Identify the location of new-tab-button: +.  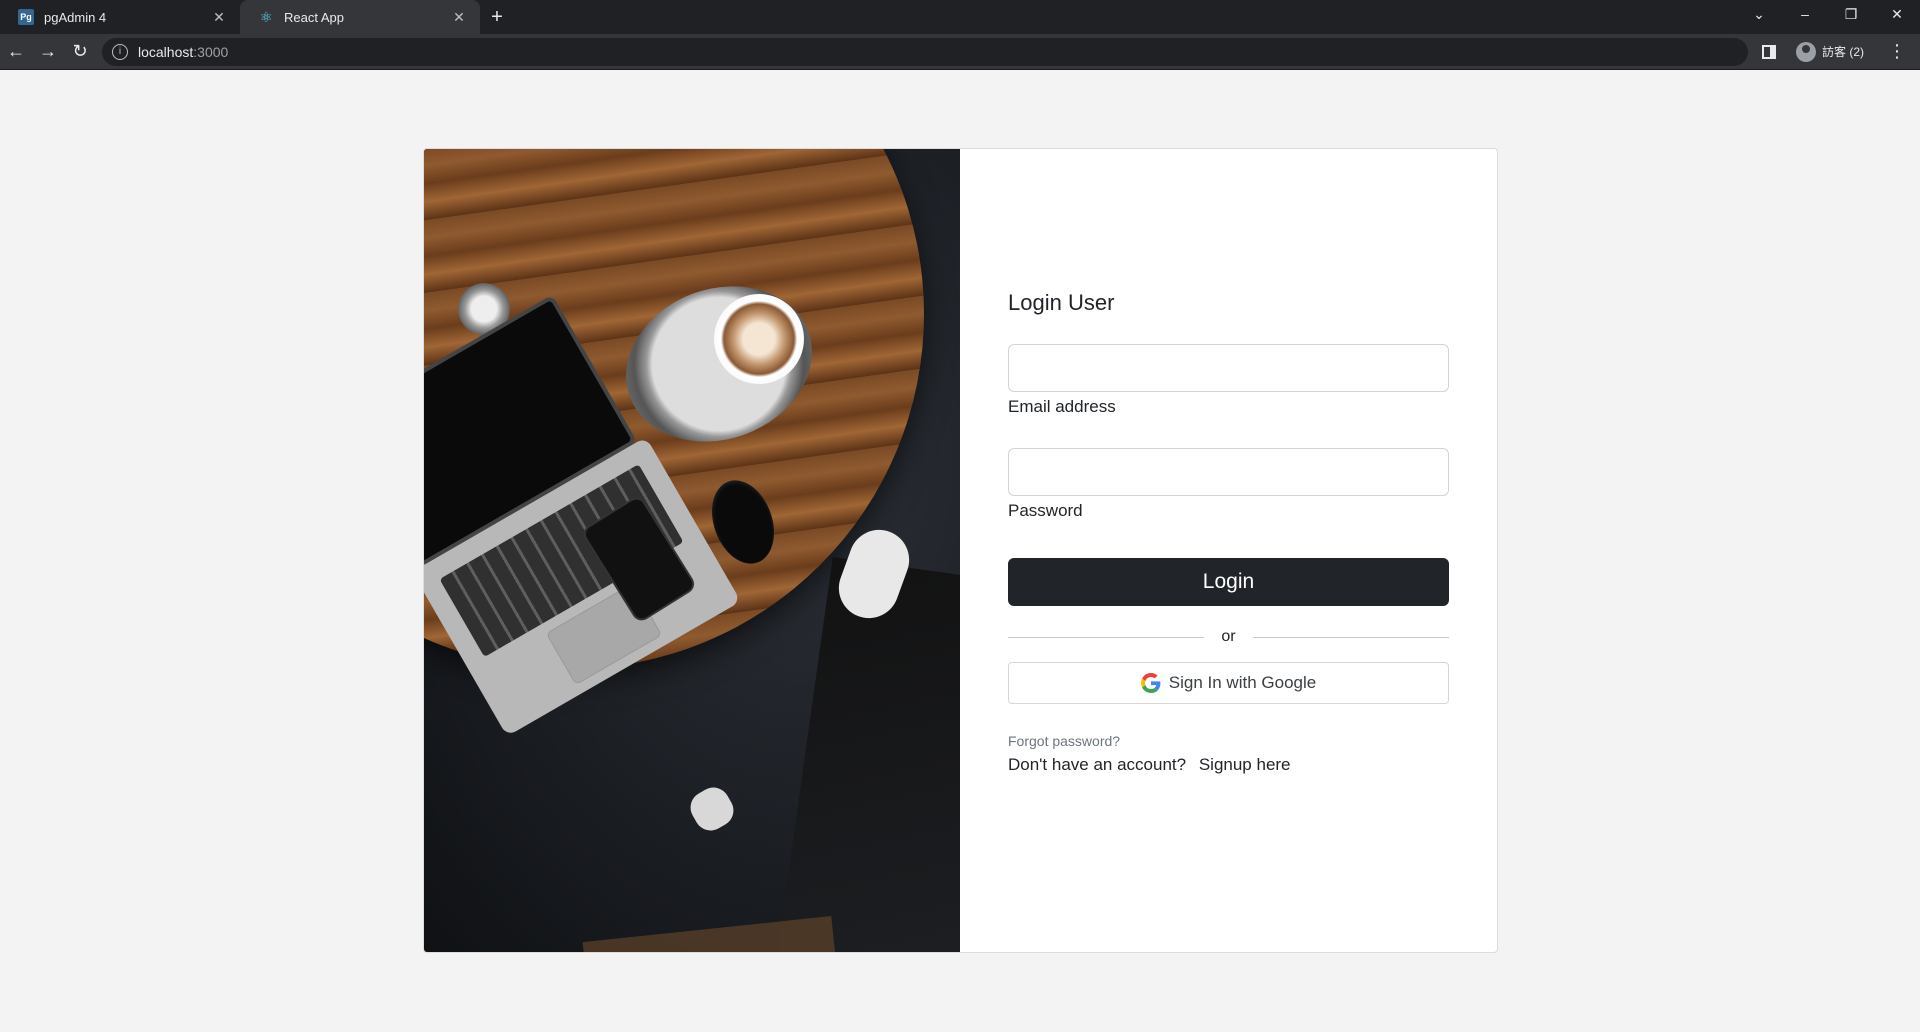
(497, 17).